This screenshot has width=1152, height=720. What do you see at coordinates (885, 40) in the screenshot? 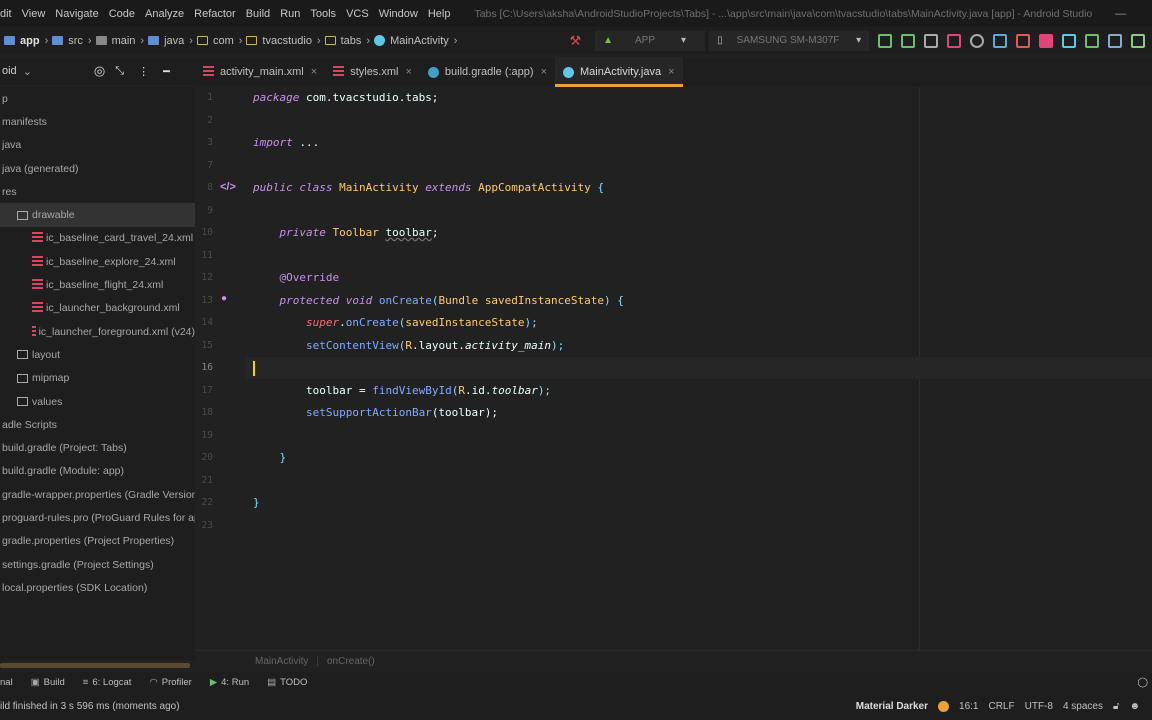
I see `refresh-icon` at bounding box center [885, 40].